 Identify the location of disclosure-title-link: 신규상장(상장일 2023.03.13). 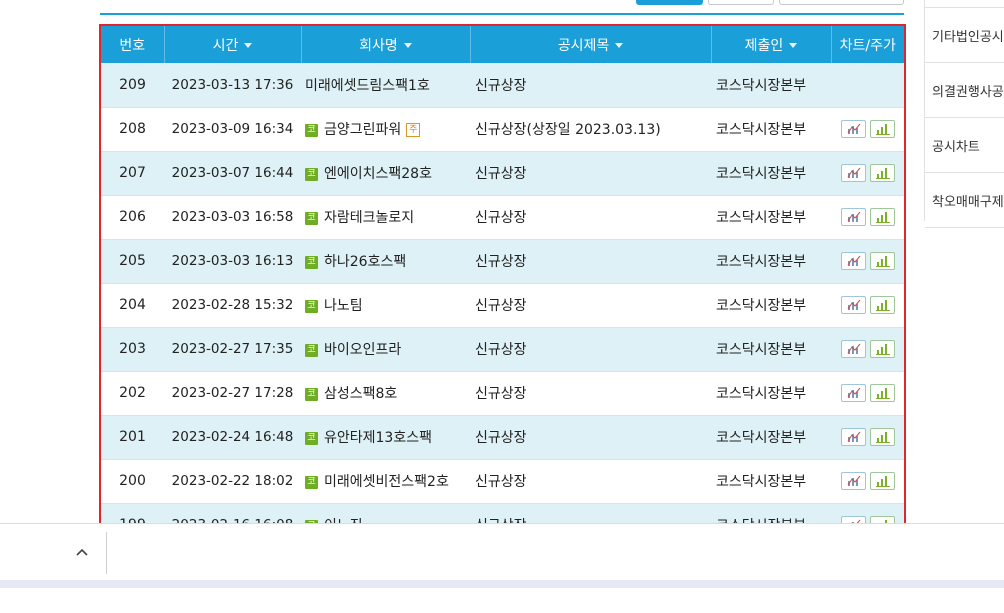
(568, 130).